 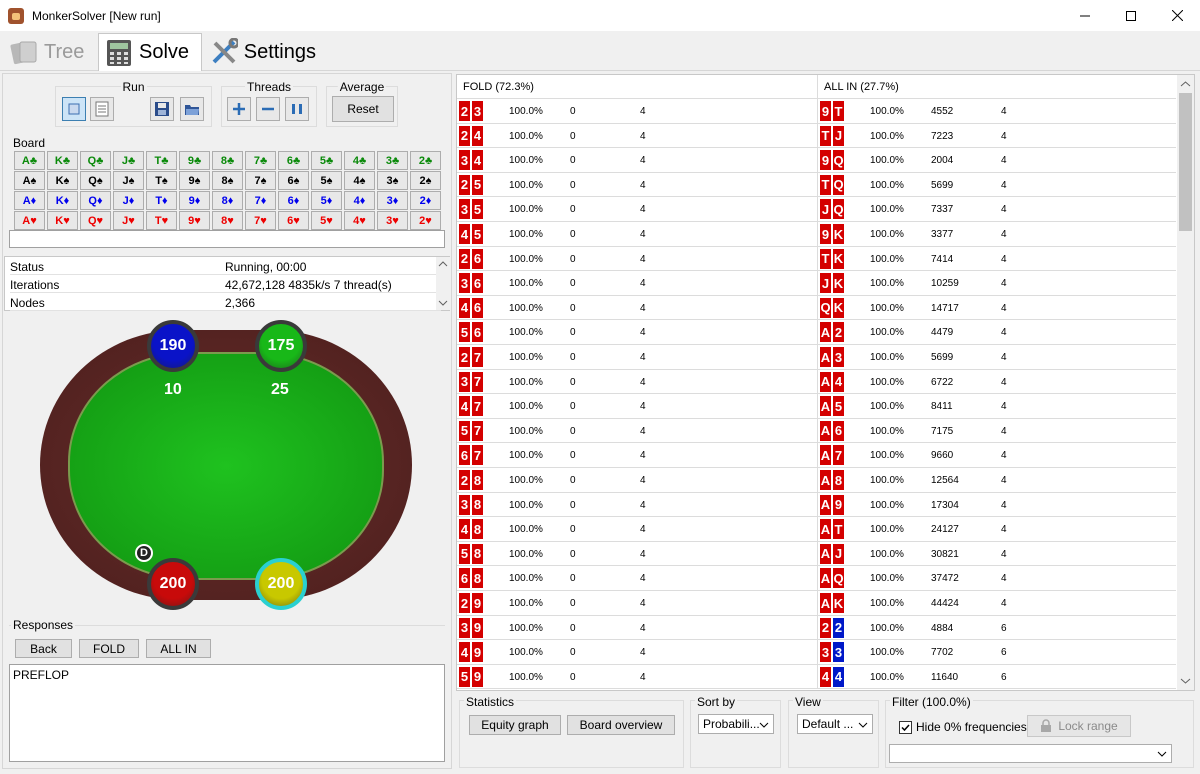 I want to click on board-card-button: A♦, so click(x=29, y=200).